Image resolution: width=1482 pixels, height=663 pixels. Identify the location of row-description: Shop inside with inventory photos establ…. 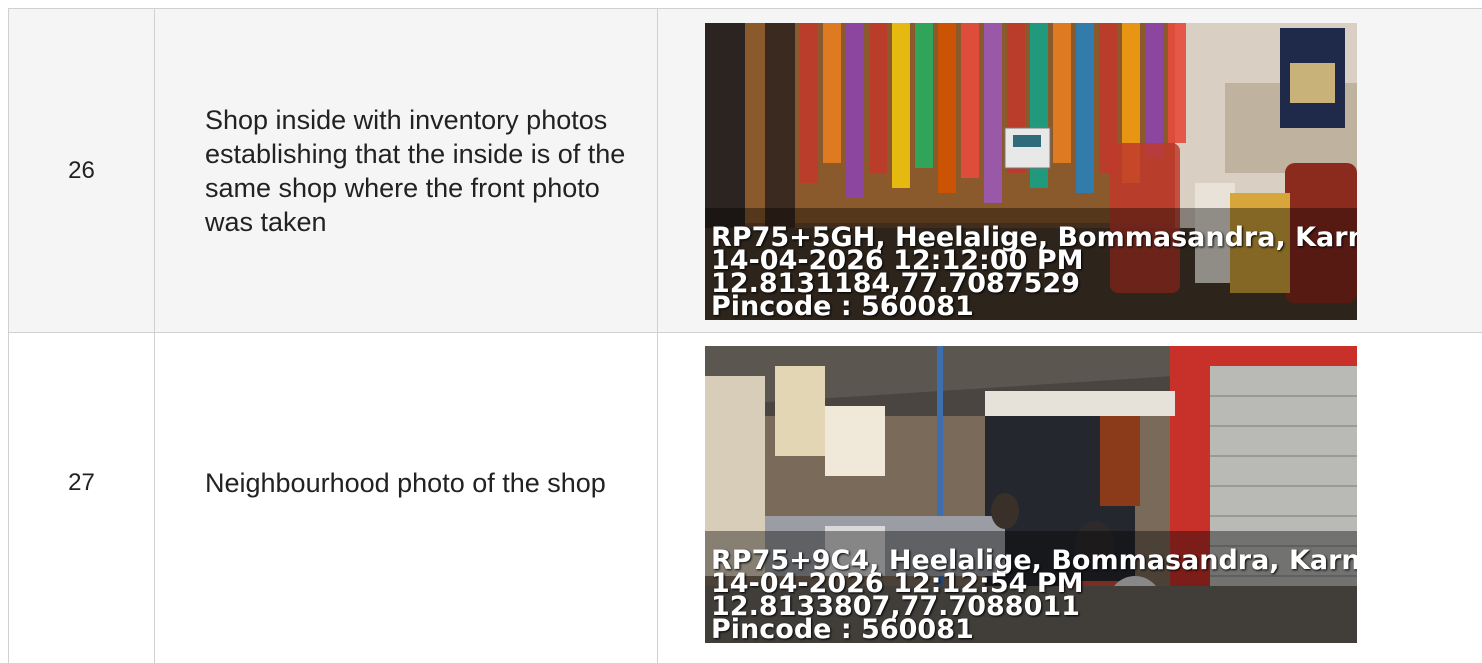
(425, 171).